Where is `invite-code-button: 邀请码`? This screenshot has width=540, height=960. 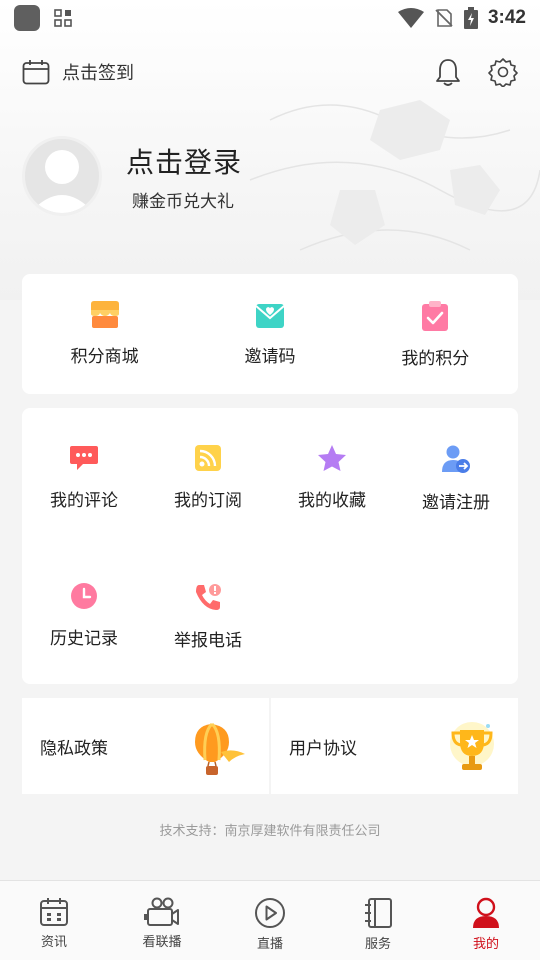 invite-code-button: 邀请码 is located at coordinates (269, 334).